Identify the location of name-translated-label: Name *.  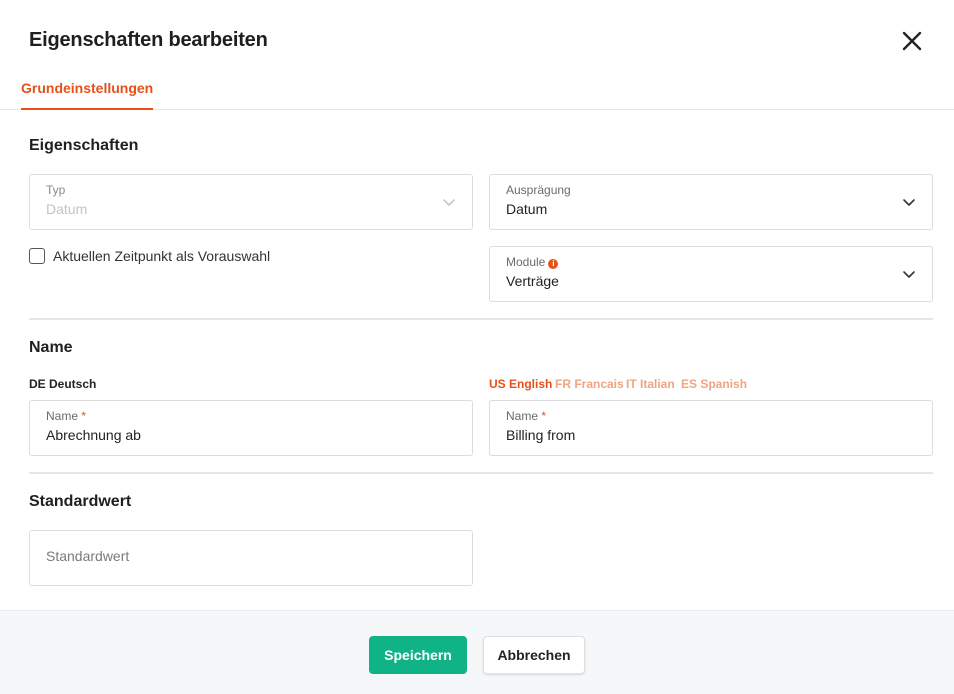
(526, 416).